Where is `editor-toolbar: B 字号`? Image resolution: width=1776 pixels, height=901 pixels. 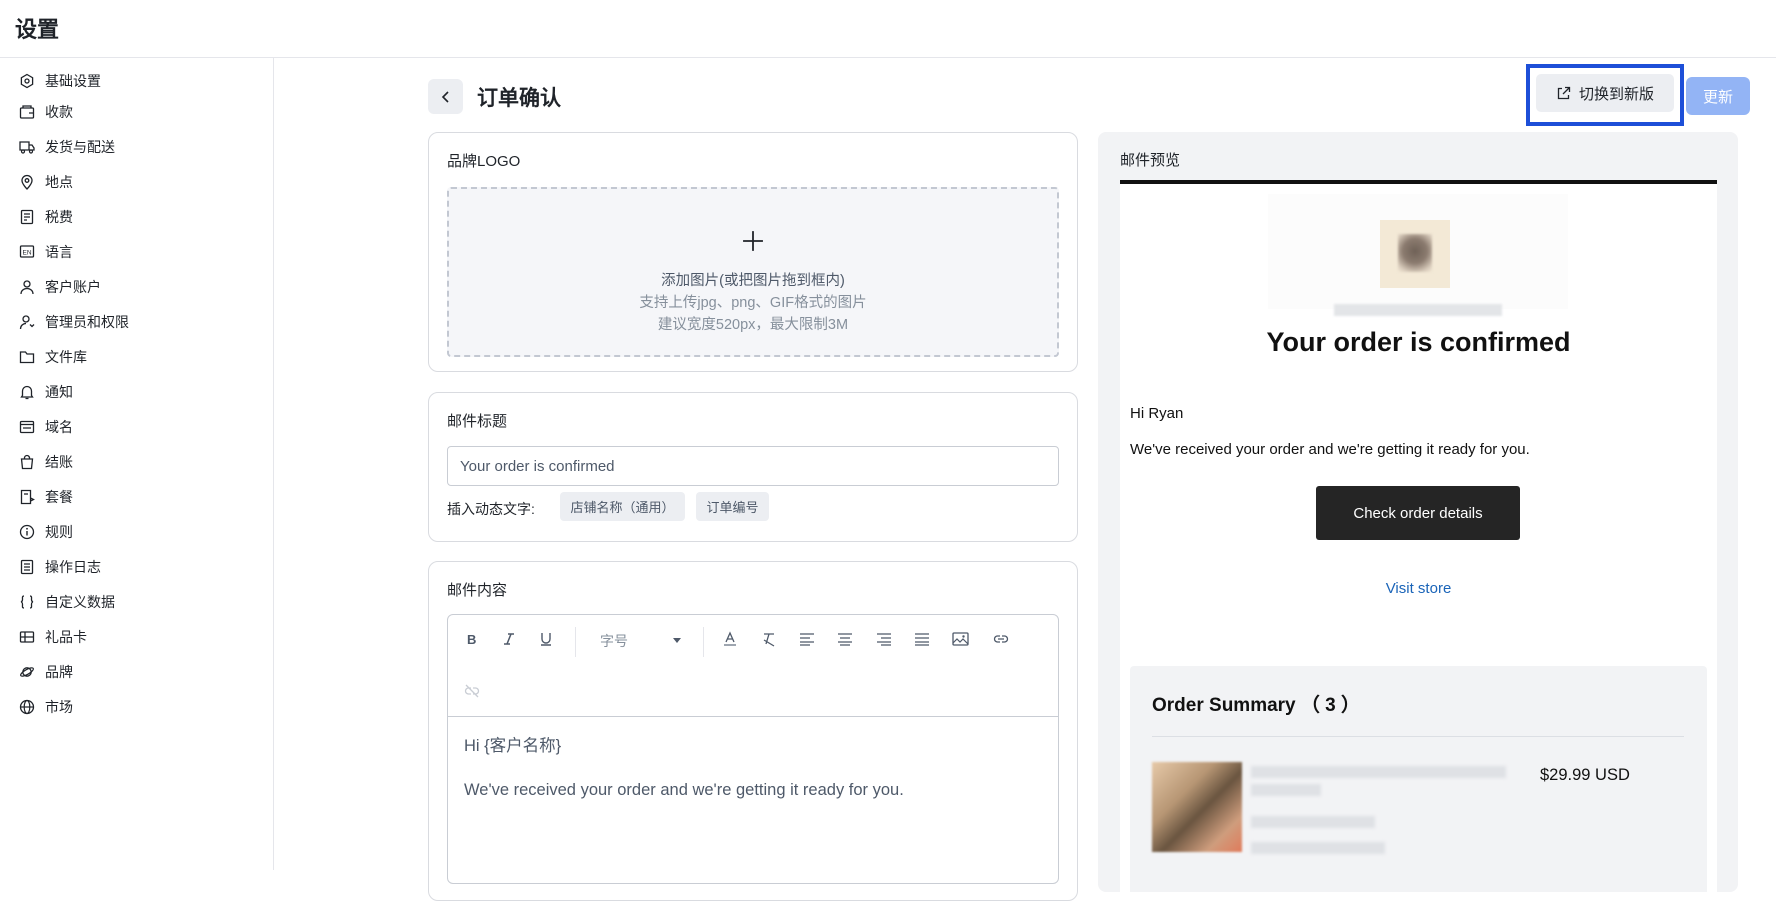 editor-toolbar: B 字号 is located at coordinates (753, 666).